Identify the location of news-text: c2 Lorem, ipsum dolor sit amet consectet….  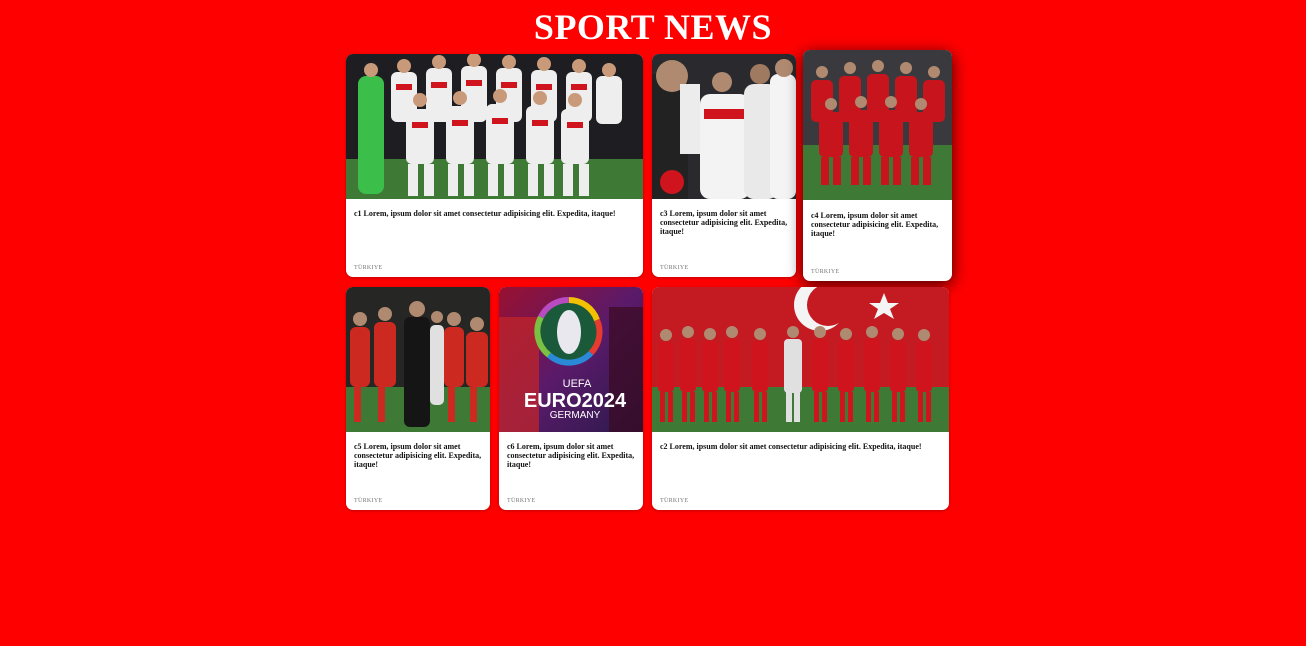
(791, 446).